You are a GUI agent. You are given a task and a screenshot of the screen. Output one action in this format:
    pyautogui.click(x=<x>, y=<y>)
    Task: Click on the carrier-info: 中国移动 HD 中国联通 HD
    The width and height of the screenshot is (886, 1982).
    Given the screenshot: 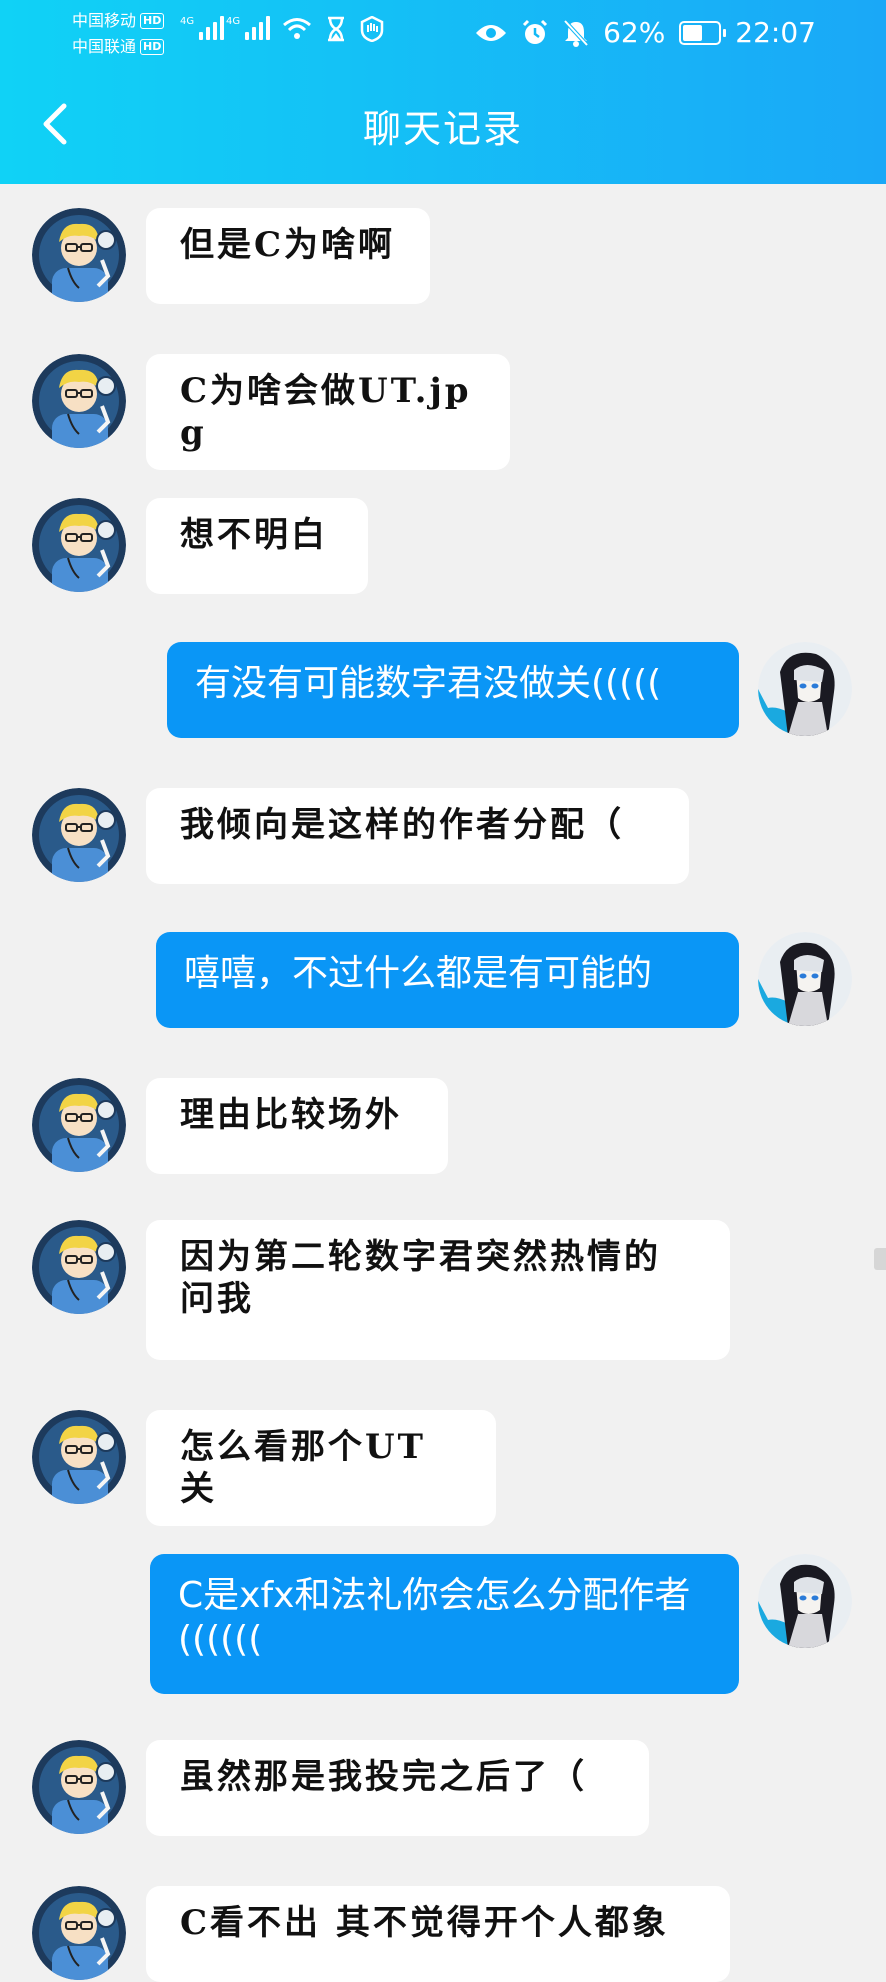 What is the action you would take?
    pyautogui.click(x=118, y=34)
    